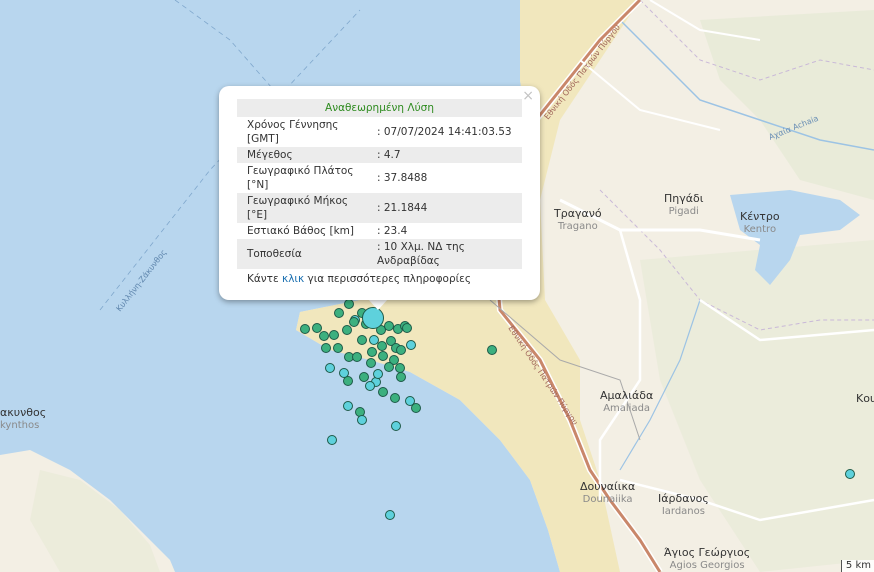  What do you see at coordinates (446, 155) in the screenshot?
I see `value-magnitude: : 4.7` at bounding box center [446, 155].